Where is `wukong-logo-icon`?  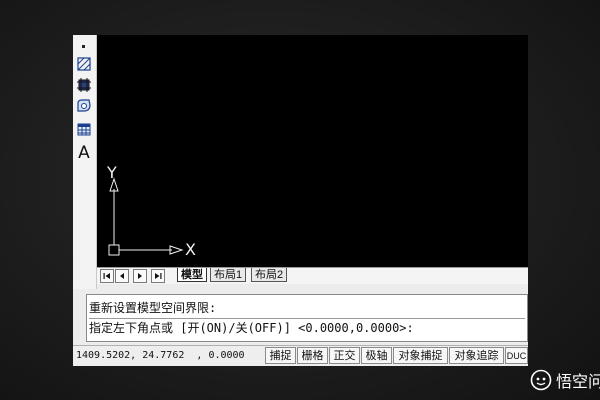
wukong-logo-icon is located at coordinates (541, 380).